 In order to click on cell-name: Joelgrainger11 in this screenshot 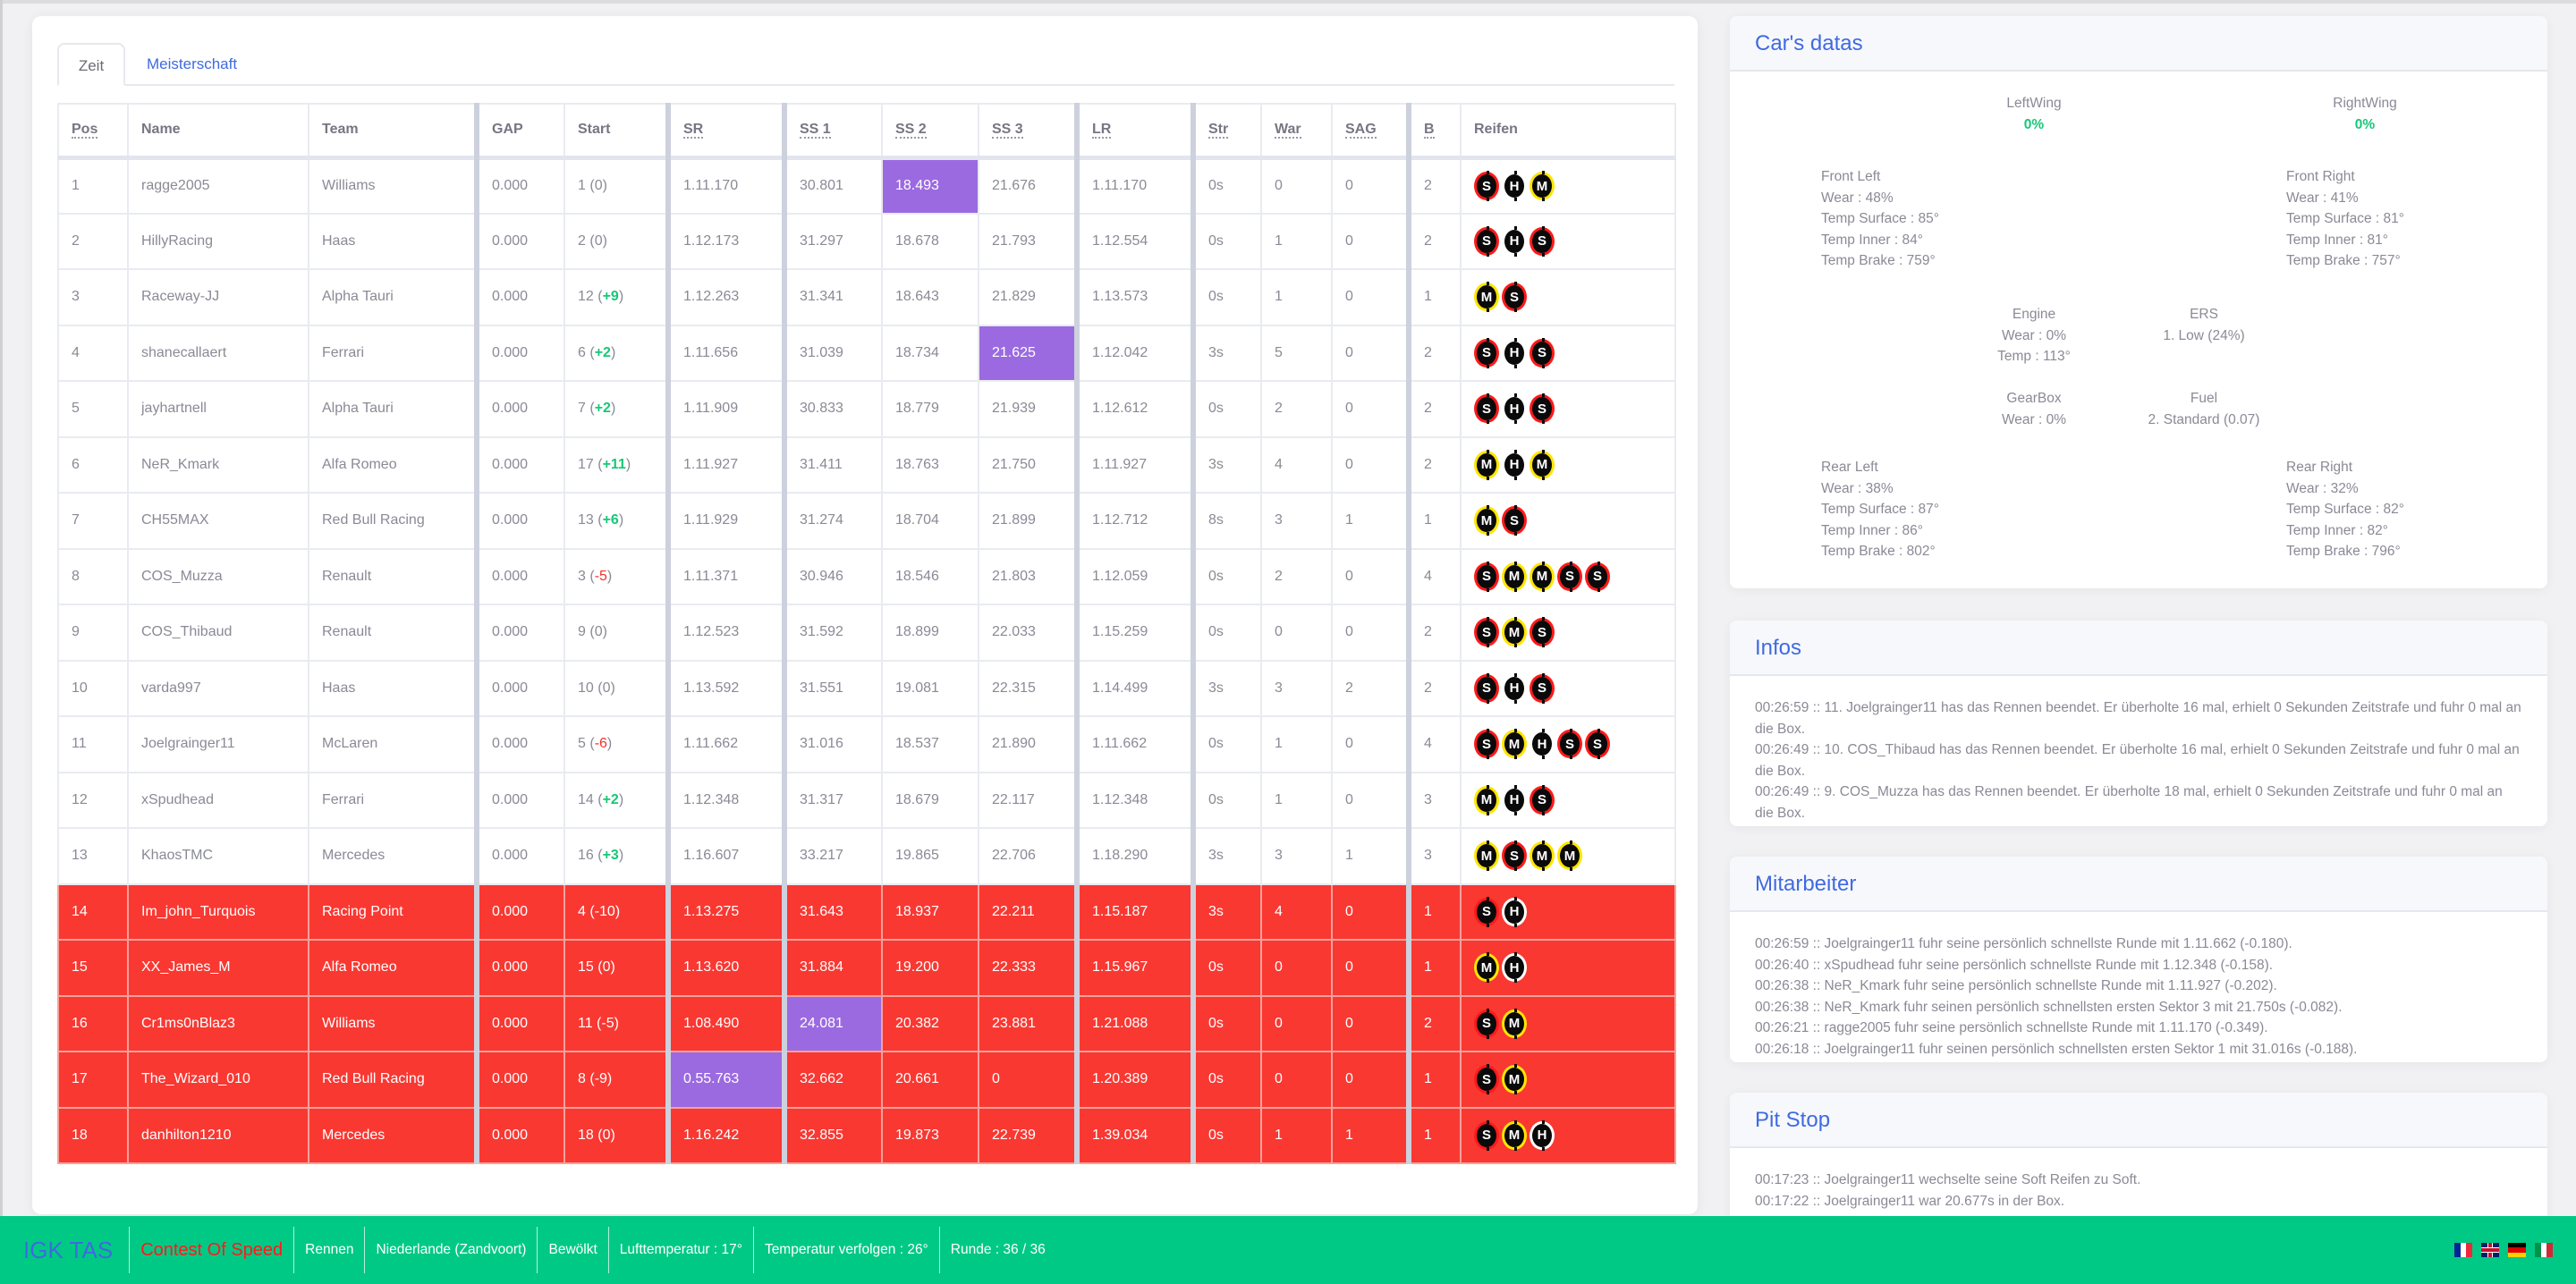, I will do `click(218, 744)`.